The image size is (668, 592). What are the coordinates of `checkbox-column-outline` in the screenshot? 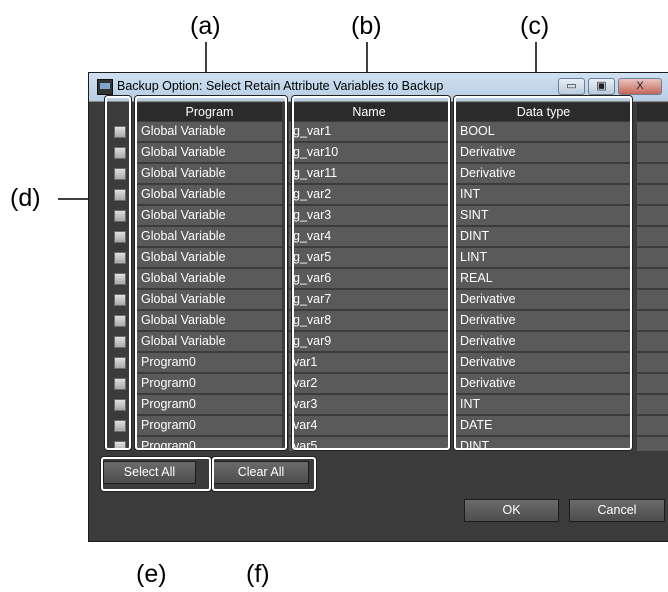 It's located at (118, 273).